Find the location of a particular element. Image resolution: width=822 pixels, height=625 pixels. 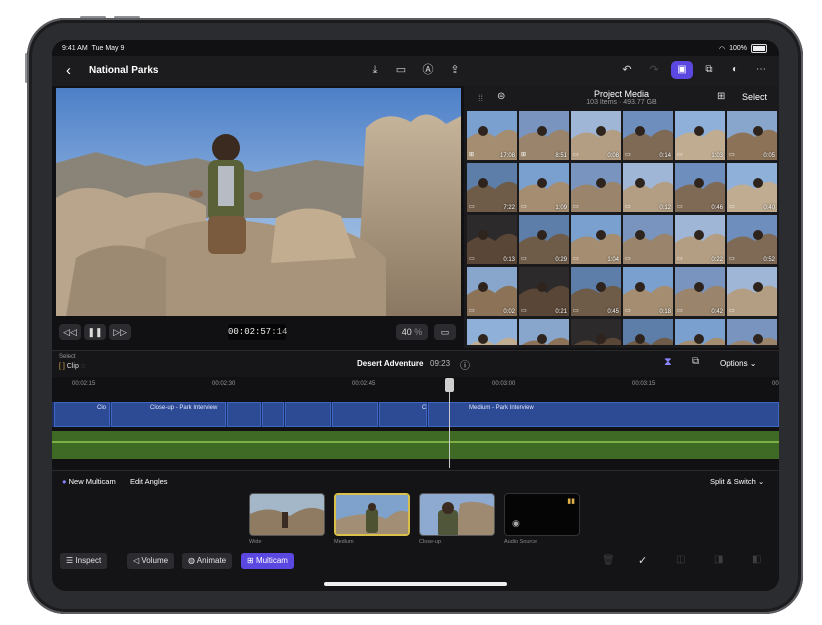

trim-start-icon: ◨ is located at coordinates (719, 559).